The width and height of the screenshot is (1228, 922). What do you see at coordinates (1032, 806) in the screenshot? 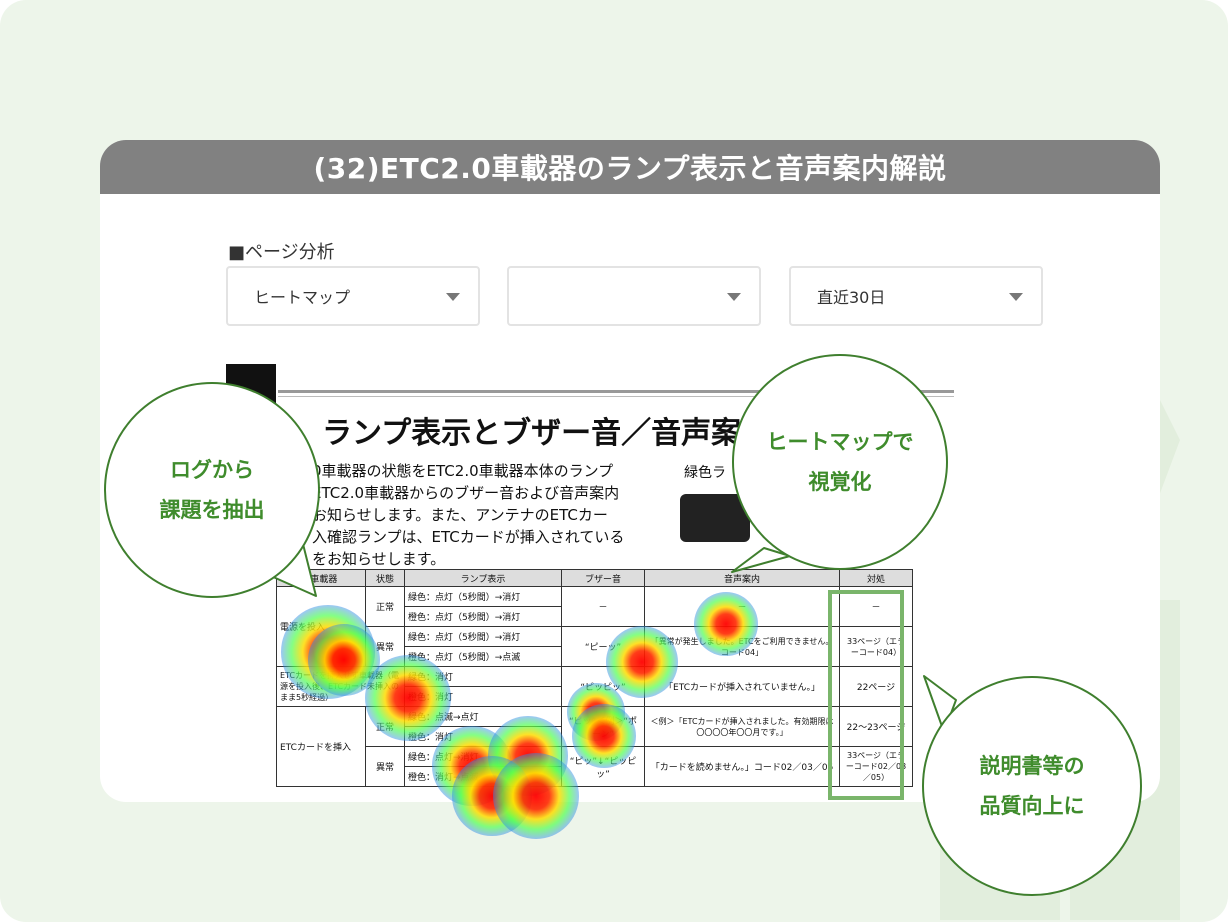
I see `callout-line: 品質向上に` at bounding box center [1032, 806].